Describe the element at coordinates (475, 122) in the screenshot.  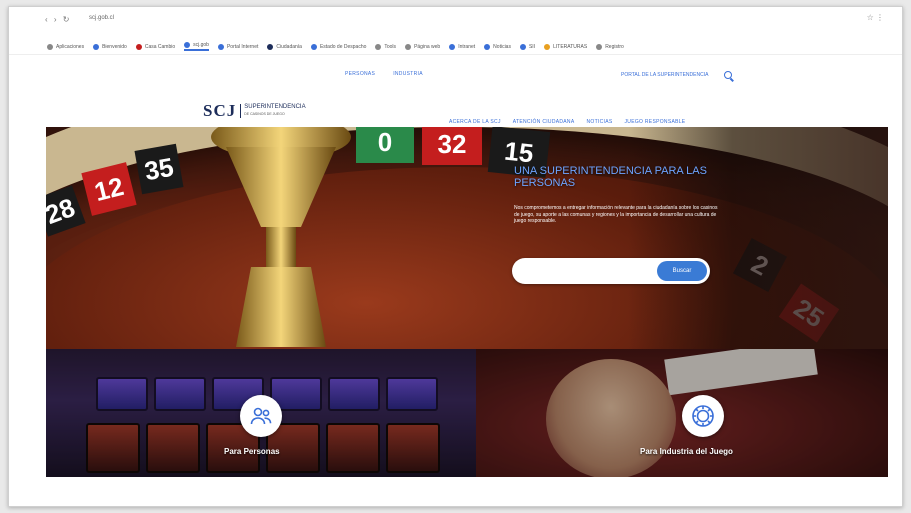
I see `mainnav-item: ACERCA DE LA SCJ` at that location.